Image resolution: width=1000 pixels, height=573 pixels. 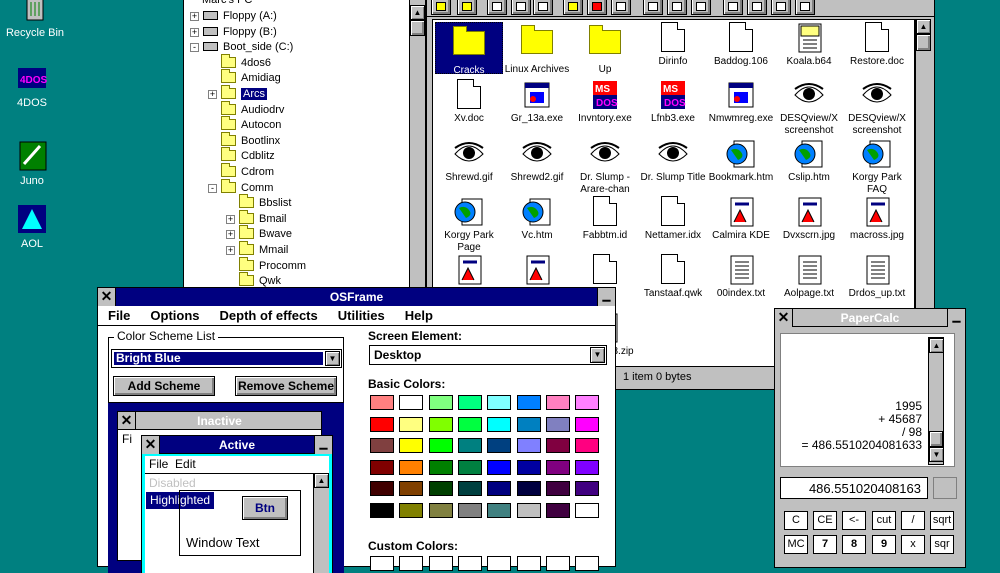 What do you see at coordinates (233, 32) in the screenshot?
I see `tree-item: + Floppy (B:)` at bounding box center [233, 32].